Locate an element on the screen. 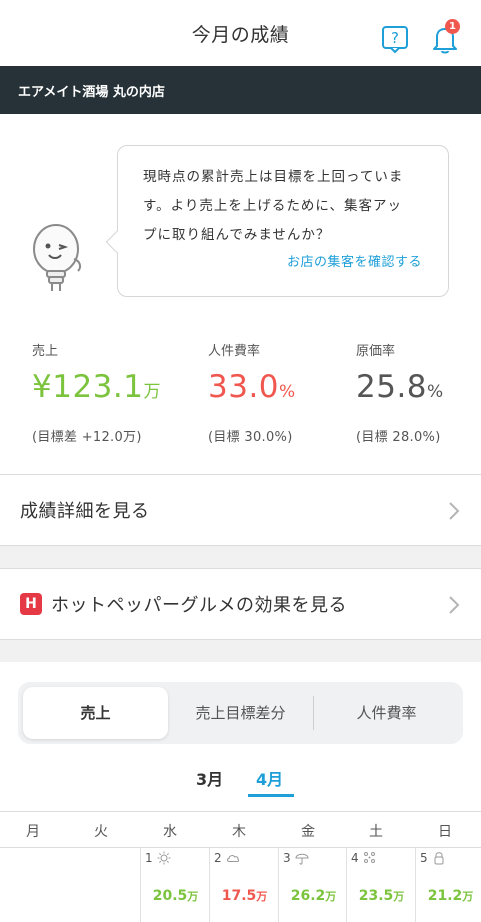 Image resolution: width=481 pixels, height=922 pixels. lightbulb-mascot-icon is located at coordinates (57, 257).